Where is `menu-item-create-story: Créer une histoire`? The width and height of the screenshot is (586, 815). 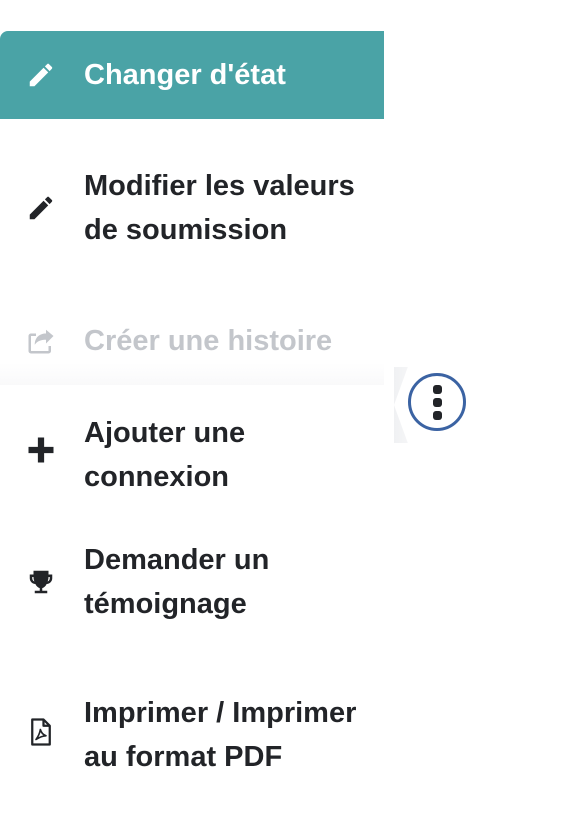 menu-item-create-story: Créer une histoire is located at coordinates (192, 341).